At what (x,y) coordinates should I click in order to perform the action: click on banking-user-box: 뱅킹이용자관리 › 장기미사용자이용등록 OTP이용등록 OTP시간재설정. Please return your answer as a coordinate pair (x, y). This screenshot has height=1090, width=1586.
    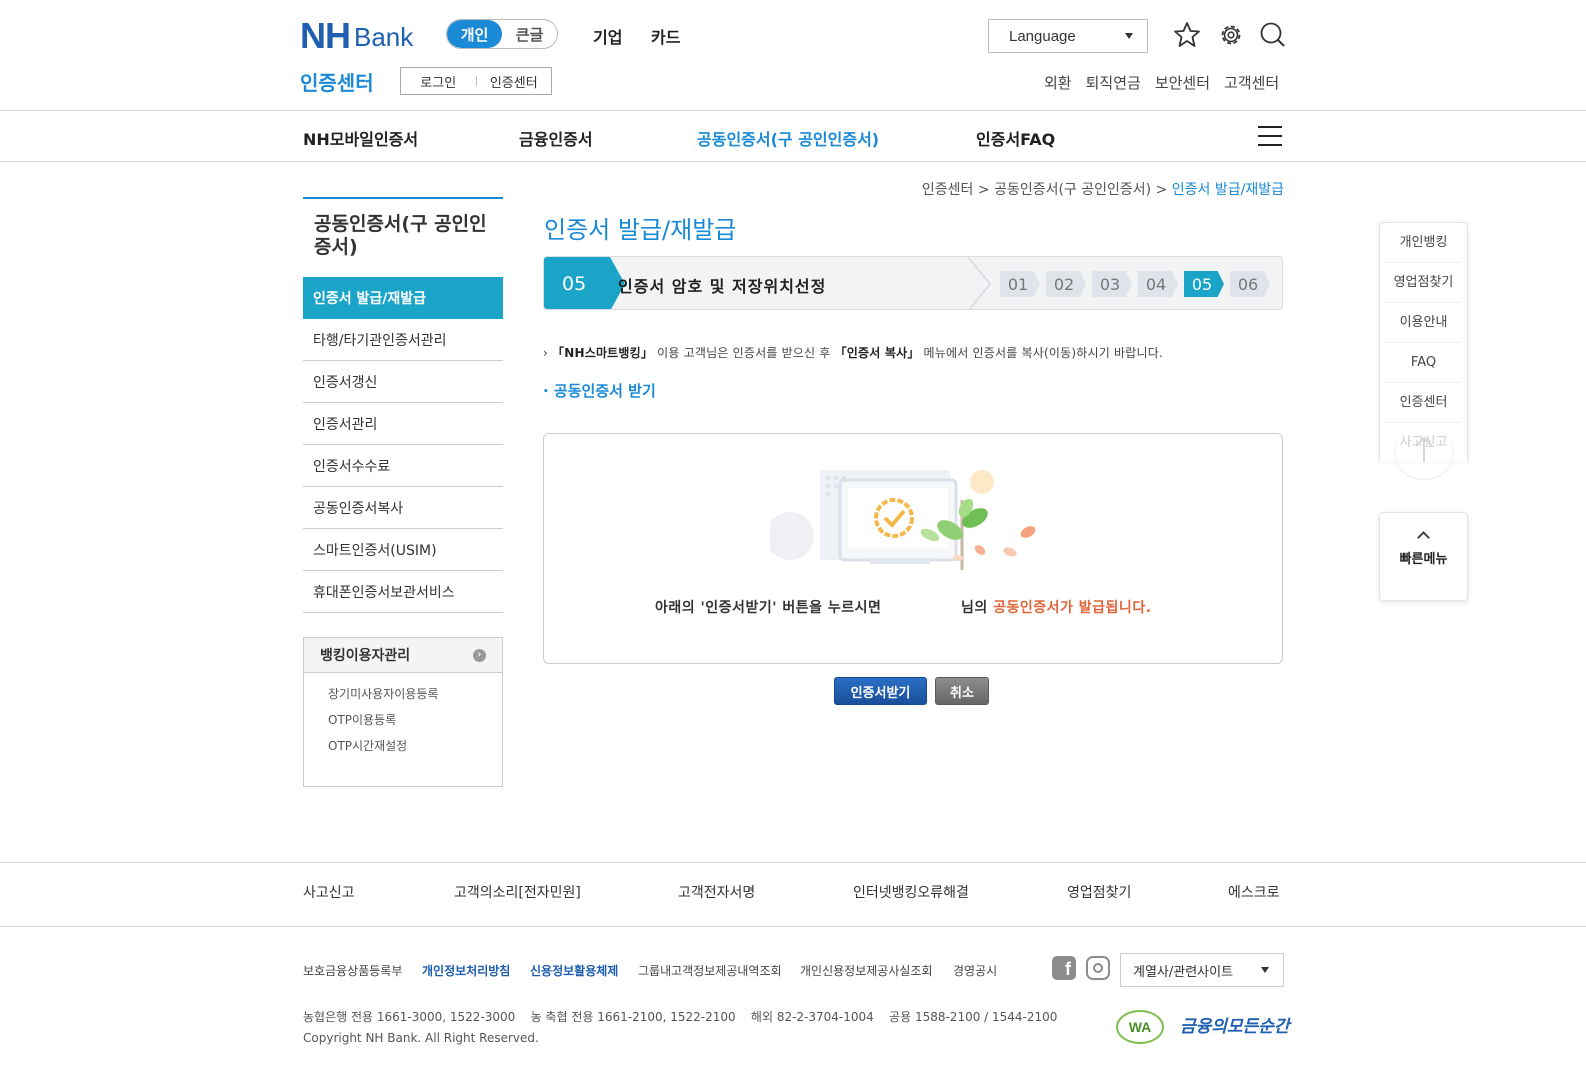
    Looking at the image, I should click on (403, 712).